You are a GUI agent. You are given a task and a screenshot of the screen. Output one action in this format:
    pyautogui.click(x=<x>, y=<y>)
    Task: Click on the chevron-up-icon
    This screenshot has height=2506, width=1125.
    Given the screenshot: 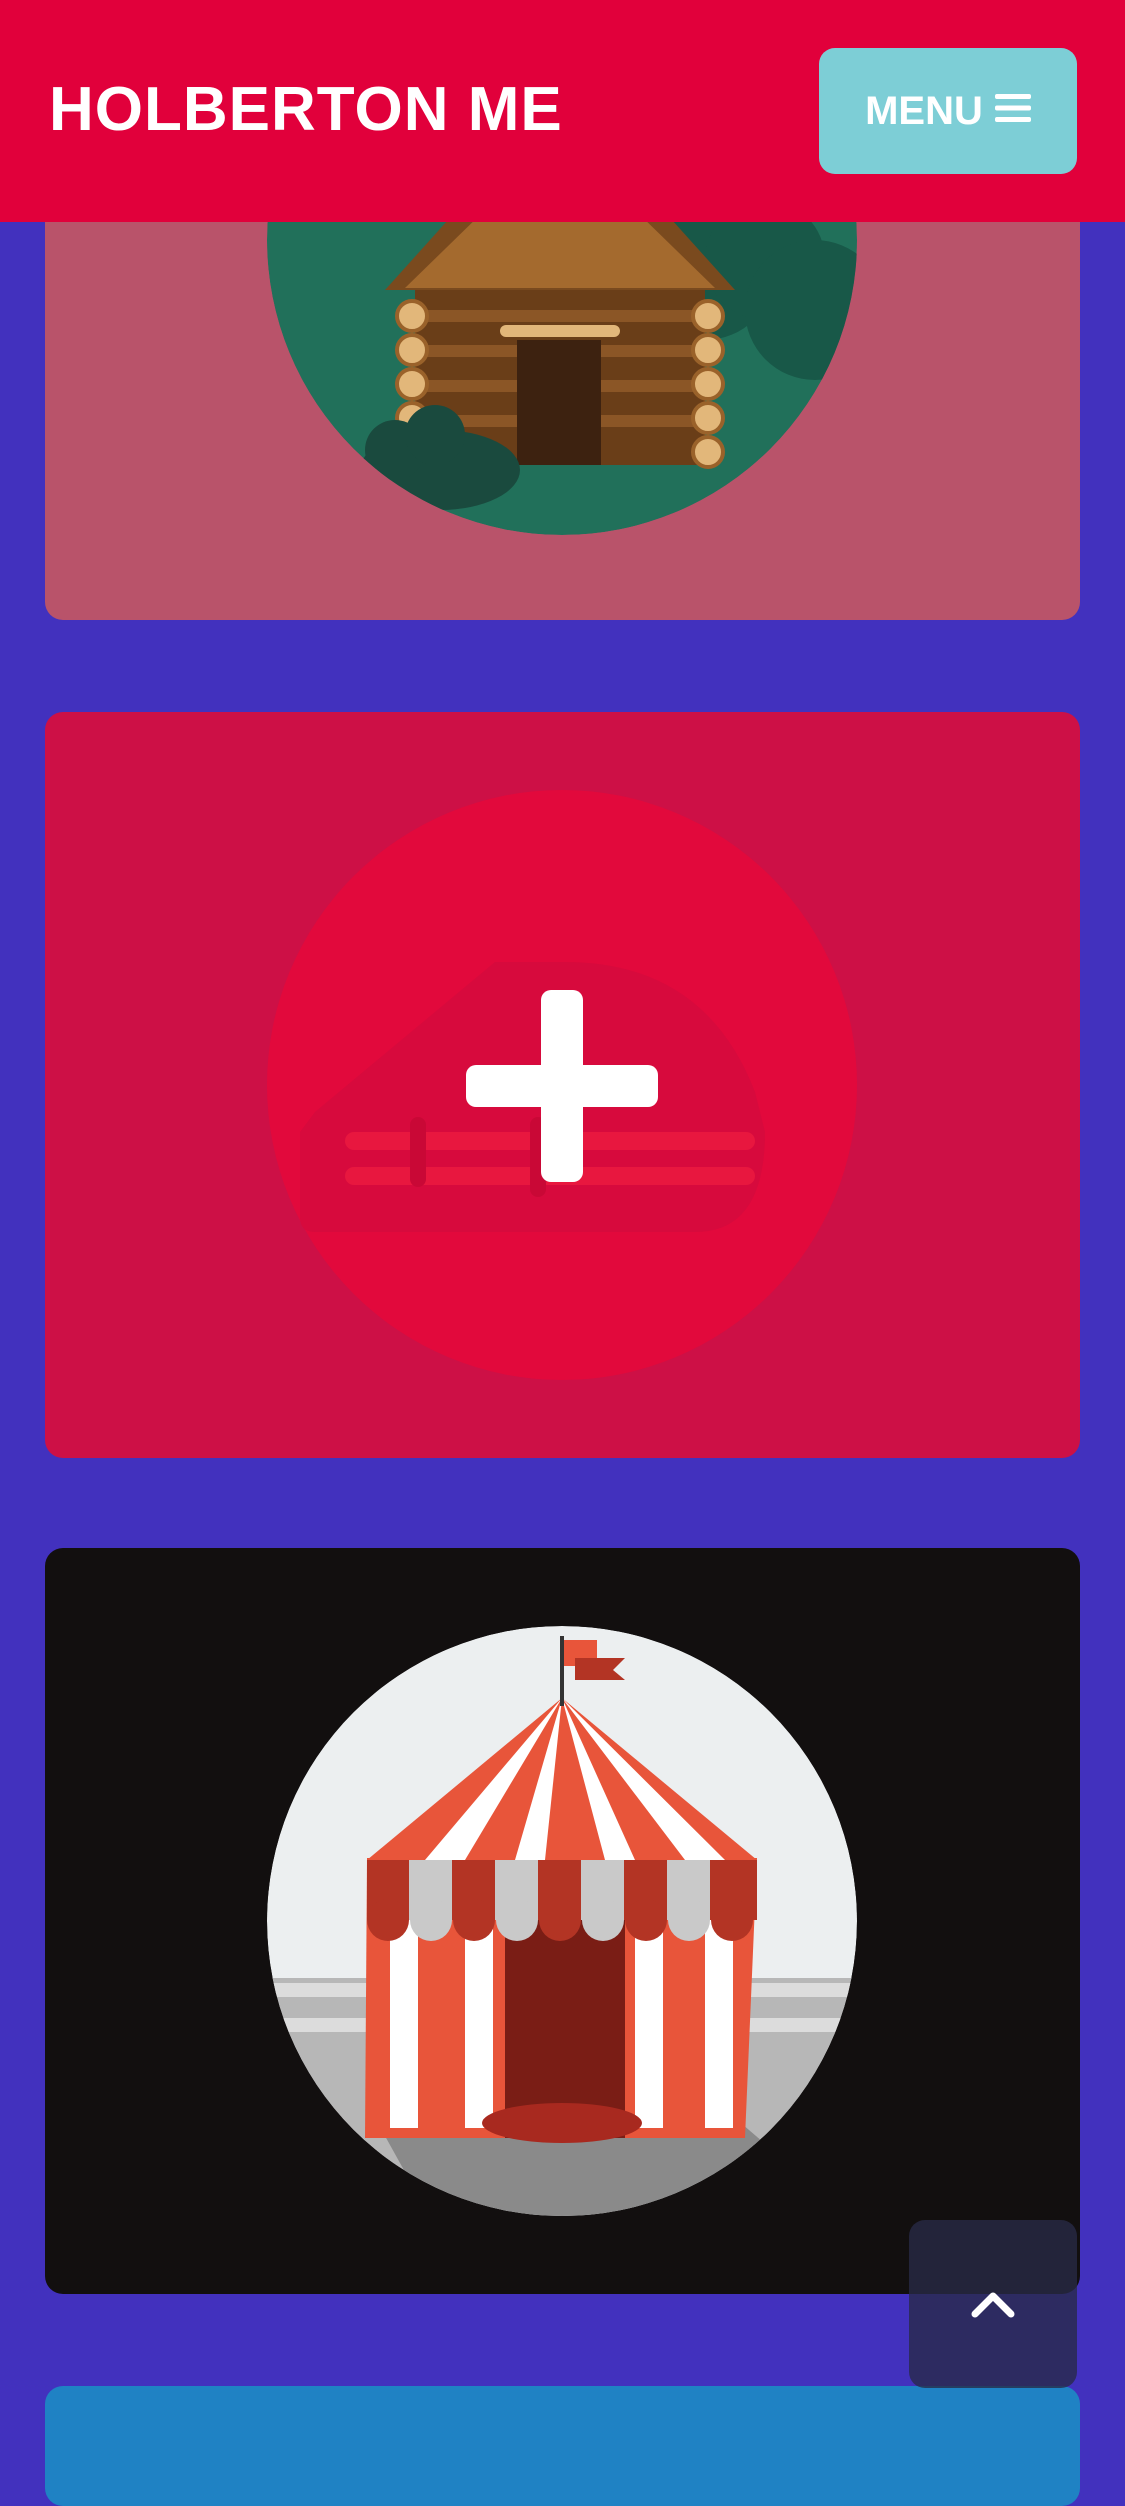 What is the action you would take?
    pyautogui.click(x=993, y=2305)
    